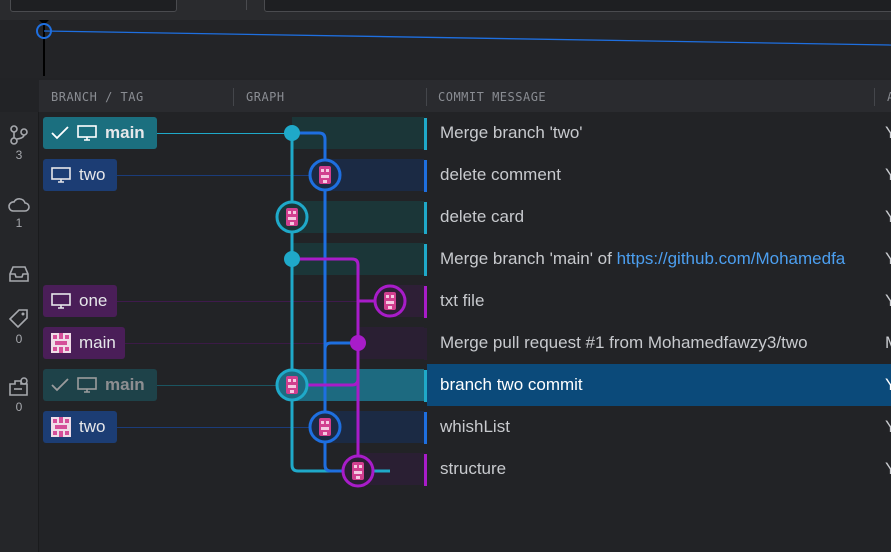 The image size is (891, 552). Describe the element at coordinates (511, 384) in the screenshot. I see `commit-message: branch two commit` at that location.